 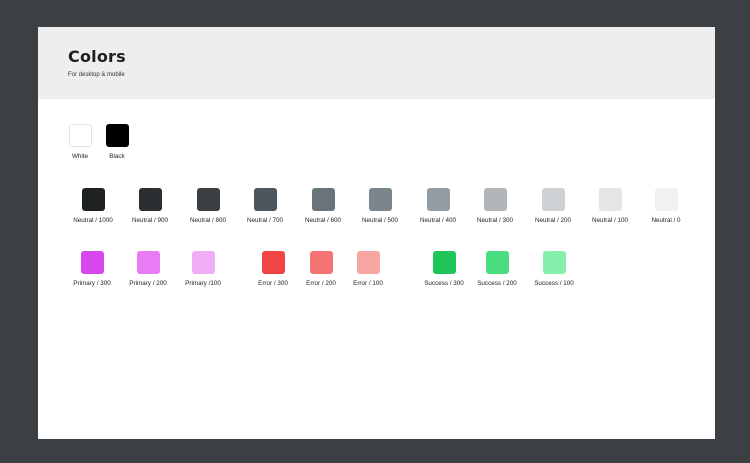 I want to click on swatch-label: Neutral / 500, so click(x=380, y=220).